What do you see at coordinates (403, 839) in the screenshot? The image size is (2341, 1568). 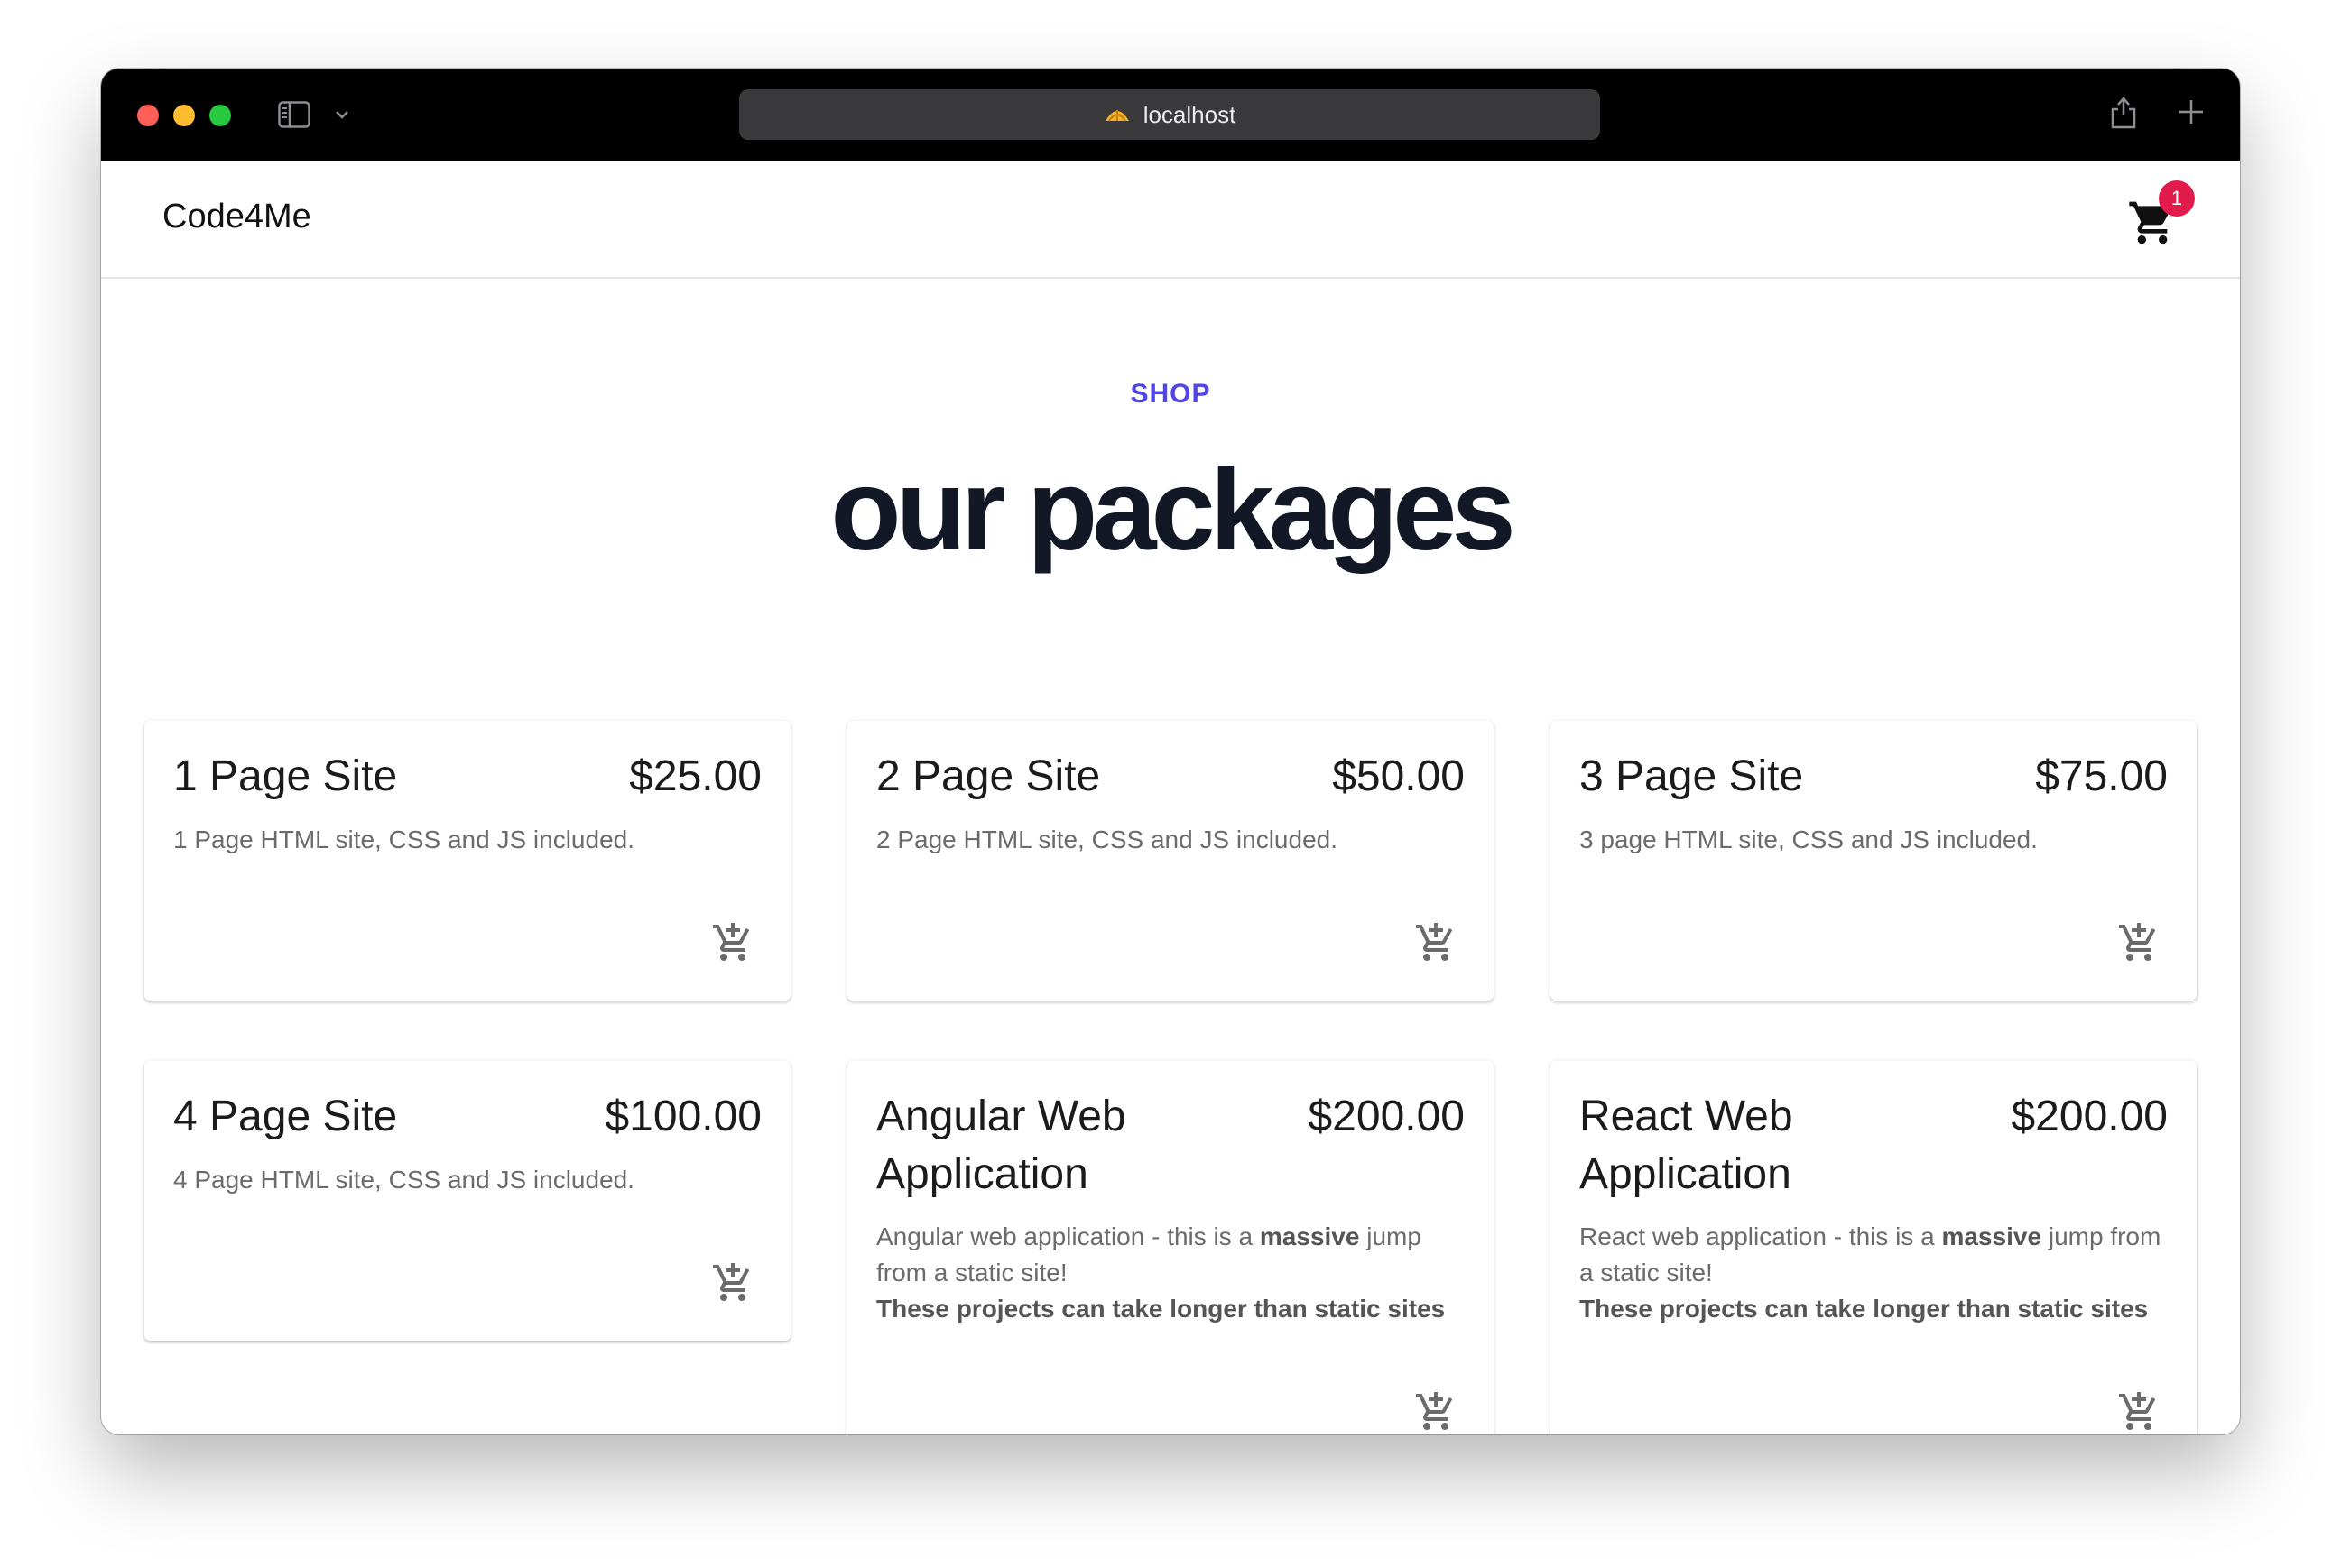 I see `package-description: 1 Page HTML site, CSS and JS included.` at bounding box center [403, 839].